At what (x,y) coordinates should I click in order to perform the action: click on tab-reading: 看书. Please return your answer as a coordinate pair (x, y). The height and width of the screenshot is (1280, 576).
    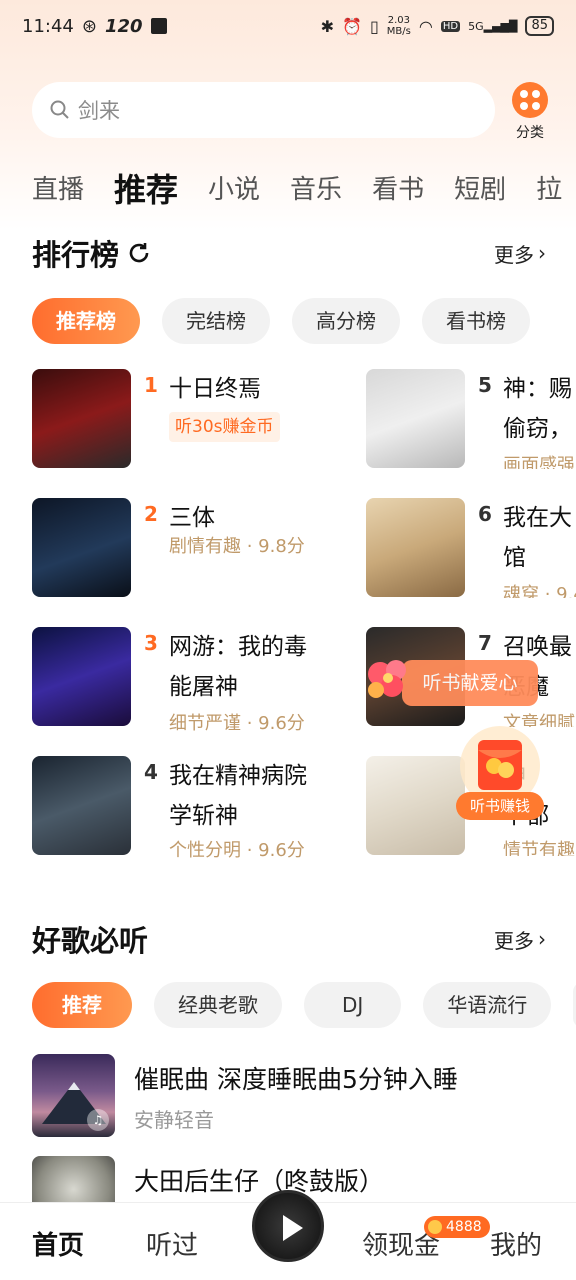
    Looking at the image, I should click on (398, 190).